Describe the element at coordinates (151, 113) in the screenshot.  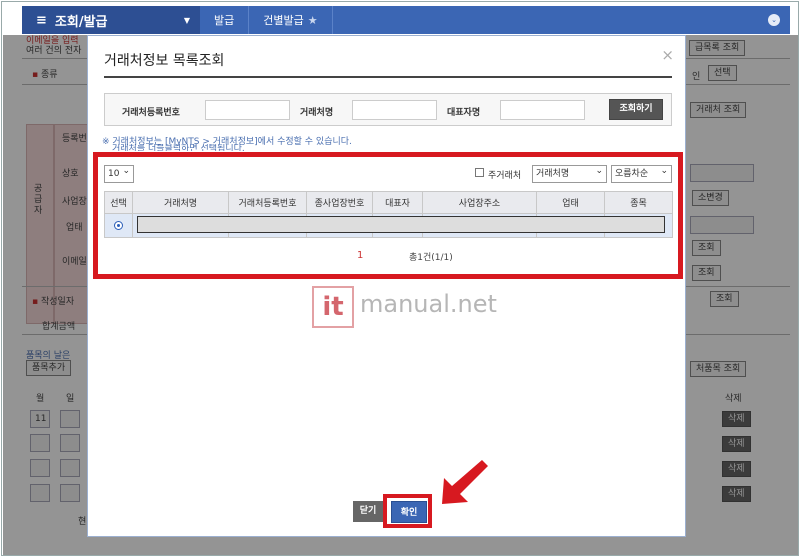
I see `reg-no-label: 거래처등록번호` at that location.